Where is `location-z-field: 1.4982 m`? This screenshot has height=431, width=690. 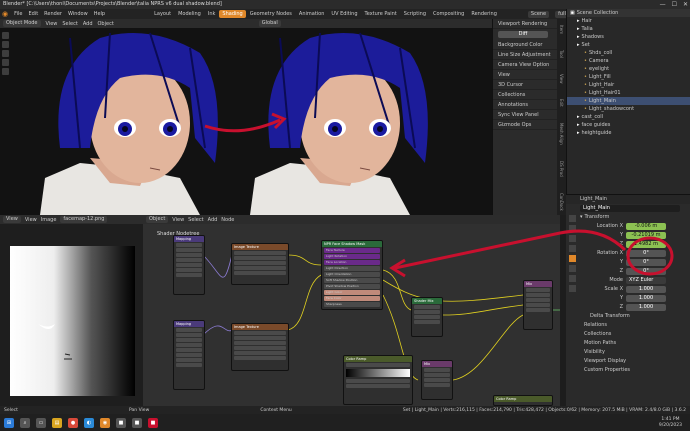 location-z-field: 1.4982 m is located at coordinates (646, 244).